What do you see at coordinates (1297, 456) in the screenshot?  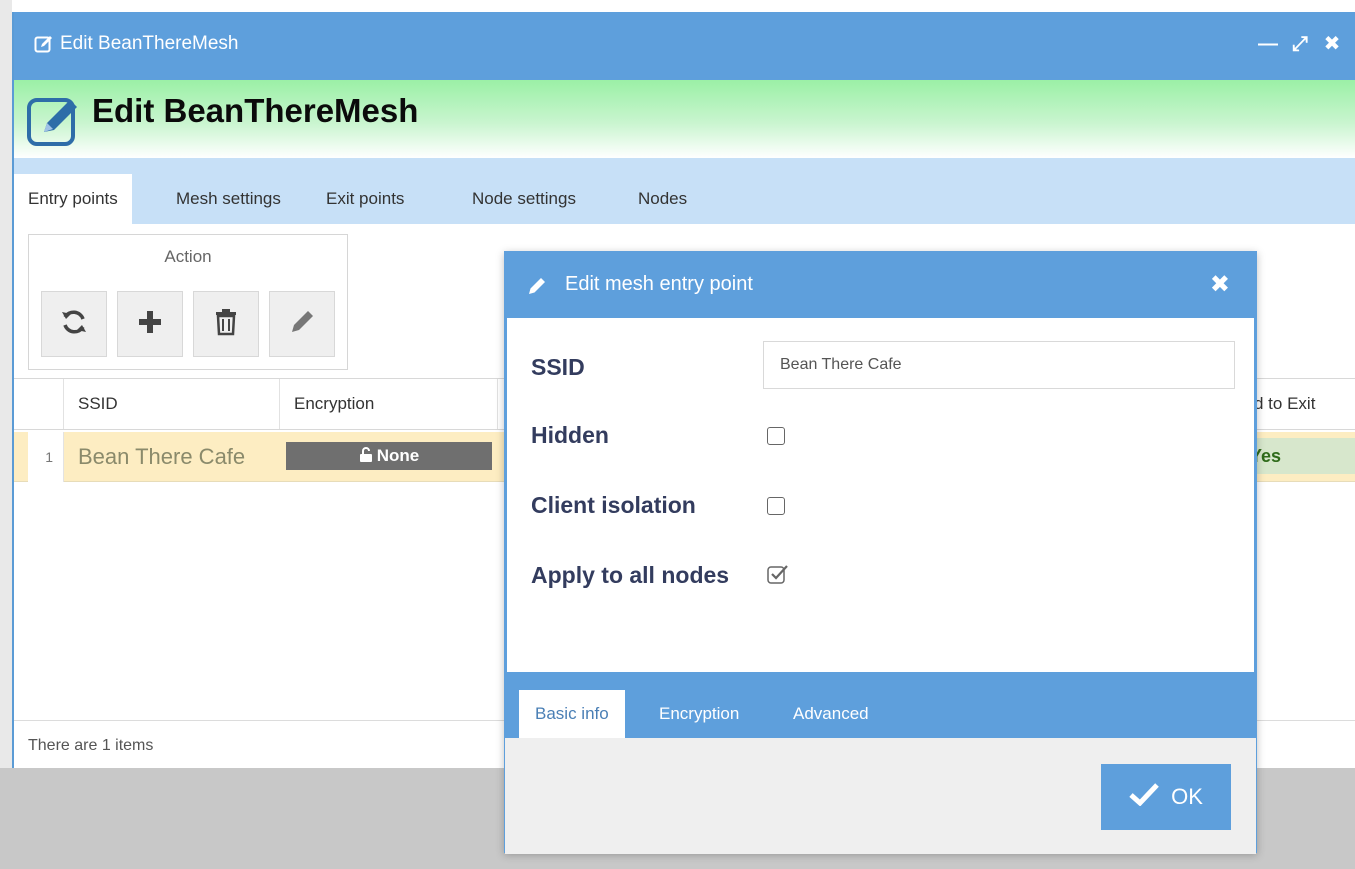 I see `connected-to-exit-badge: Yes` at bounding box center [1297, 456].